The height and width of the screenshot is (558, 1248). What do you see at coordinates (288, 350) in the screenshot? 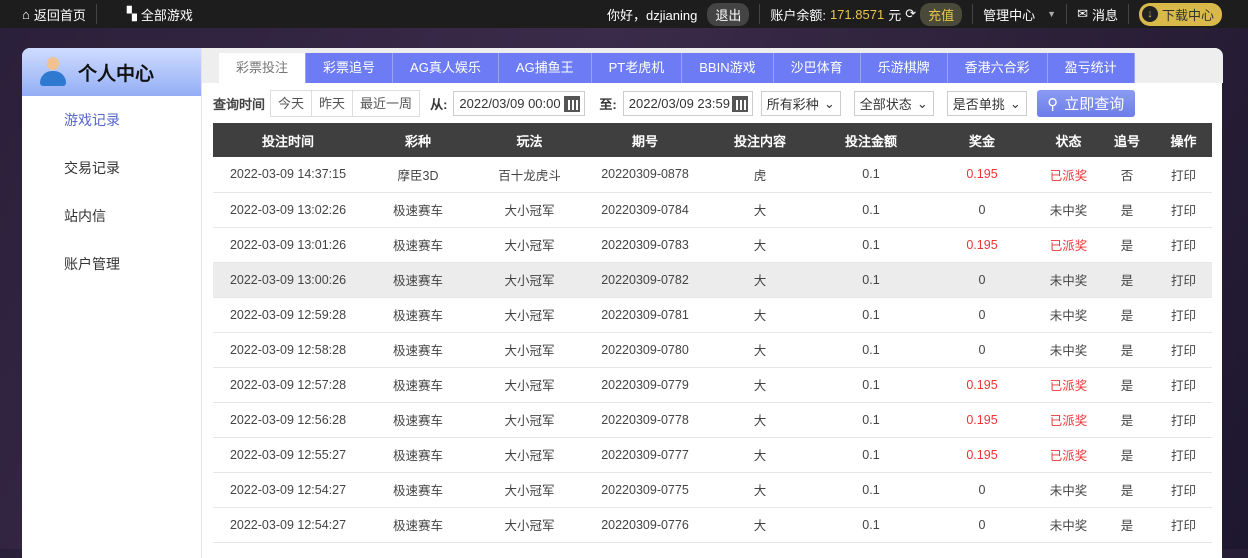
I see `table-cell: 2022-03-09 12:58:28` at bounding box center [288, 350].